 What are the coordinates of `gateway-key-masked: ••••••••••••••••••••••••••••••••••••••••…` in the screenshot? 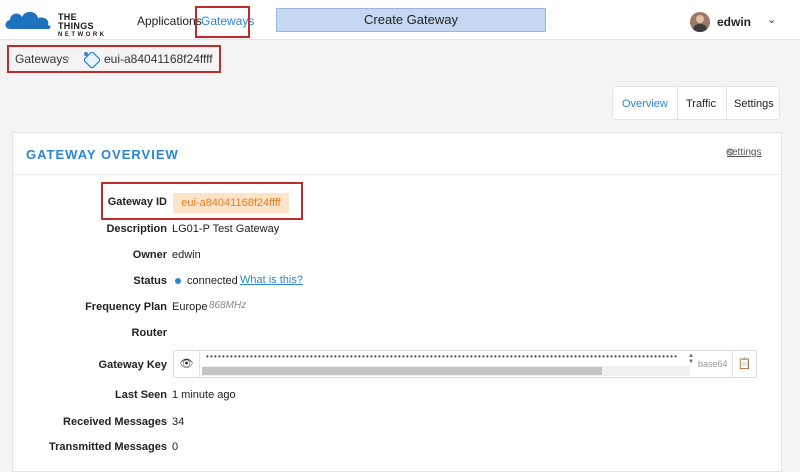 It's located at (442, 357).